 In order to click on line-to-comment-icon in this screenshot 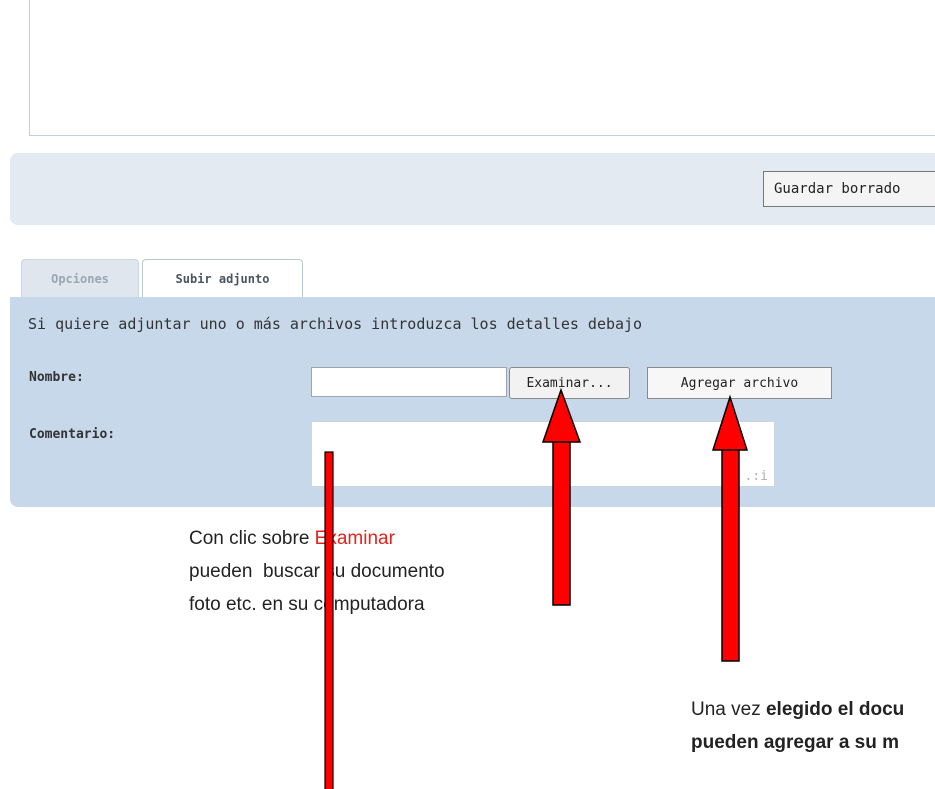, I will do `click(329, 620)`.